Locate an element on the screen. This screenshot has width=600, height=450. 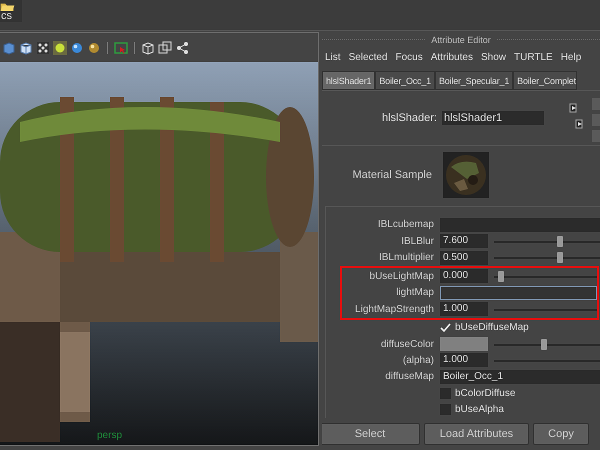
light-icon is located at coordinates (60, 47).